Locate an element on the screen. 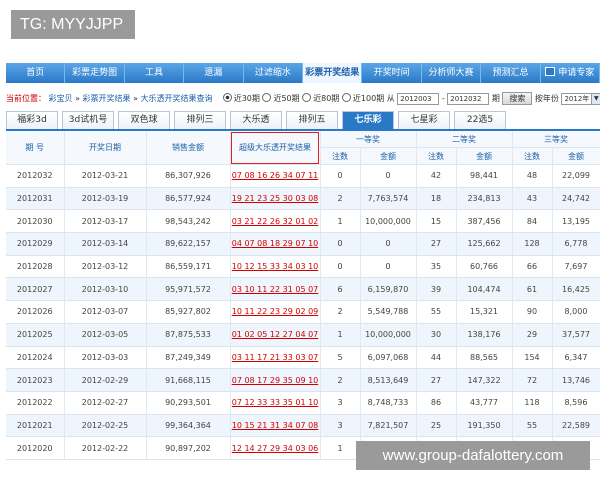  cell-date: 2012-03-14 is located at coordinates (105, 244).